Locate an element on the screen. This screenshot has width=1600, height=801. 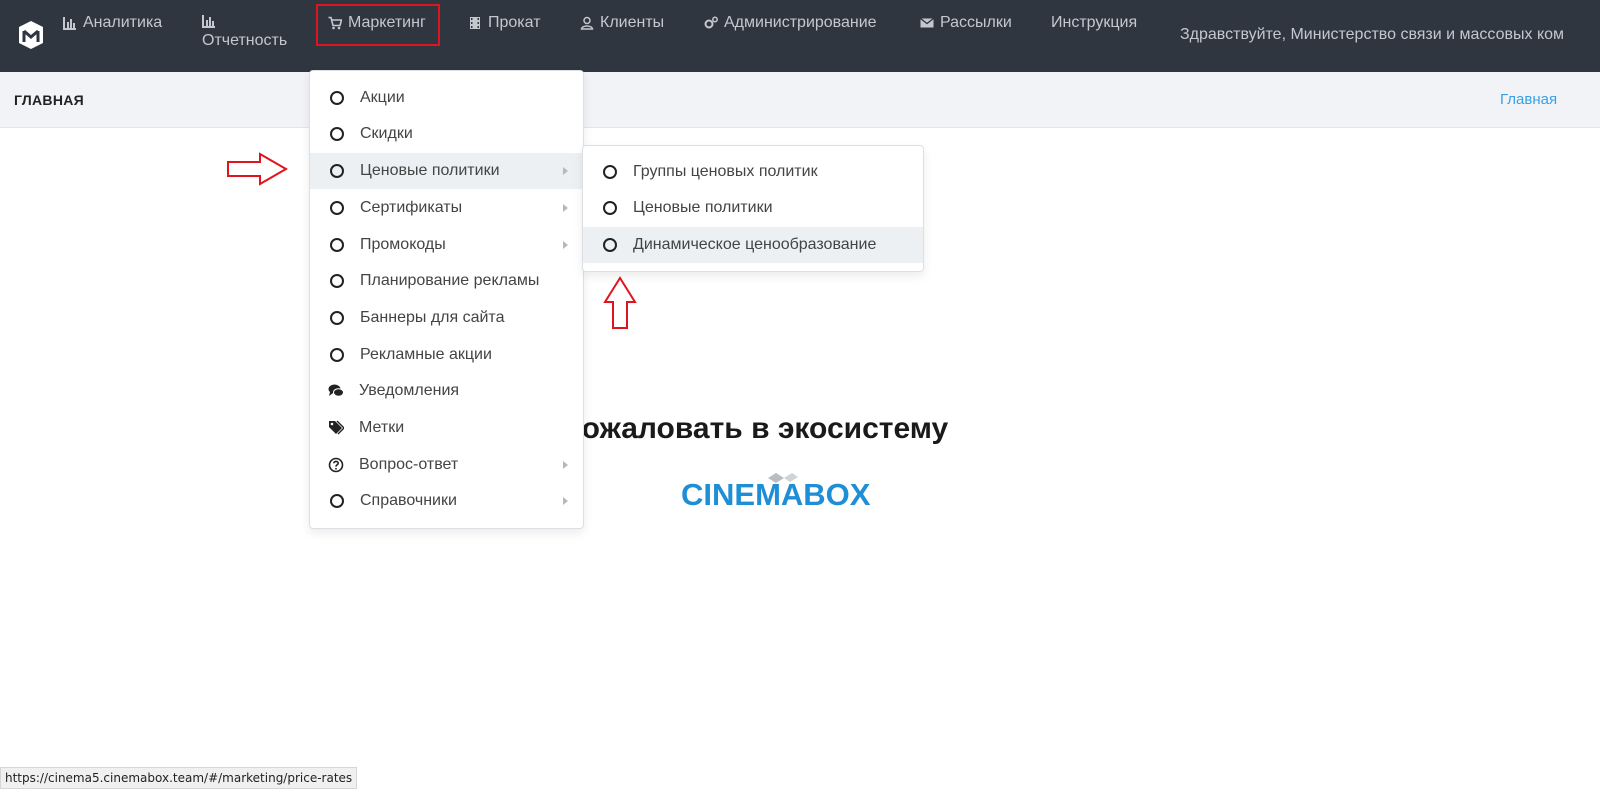
menu-item-certificates: Сертификаты is located at coordinates (446, 208).